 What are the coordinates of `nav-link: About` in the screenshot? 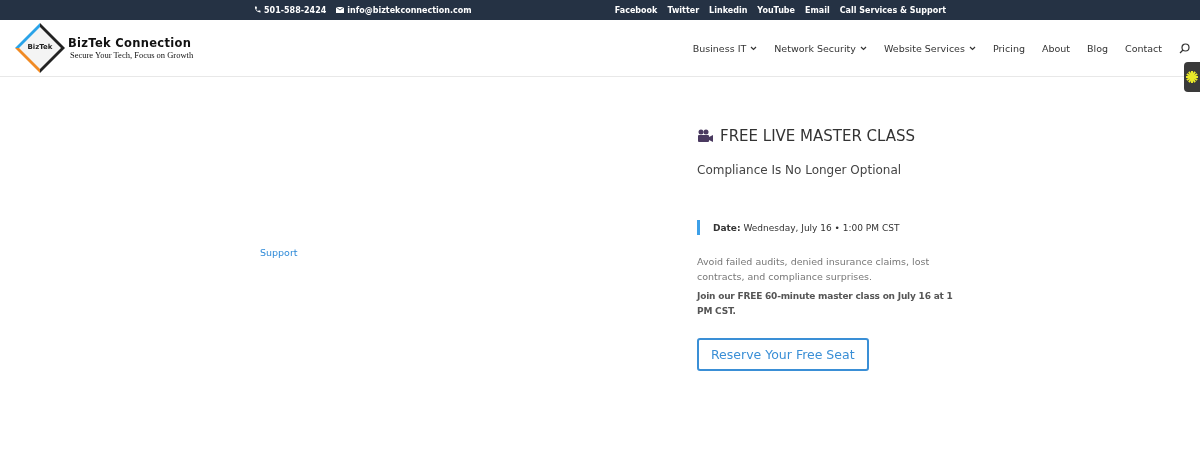 It's located at (1056, 48).